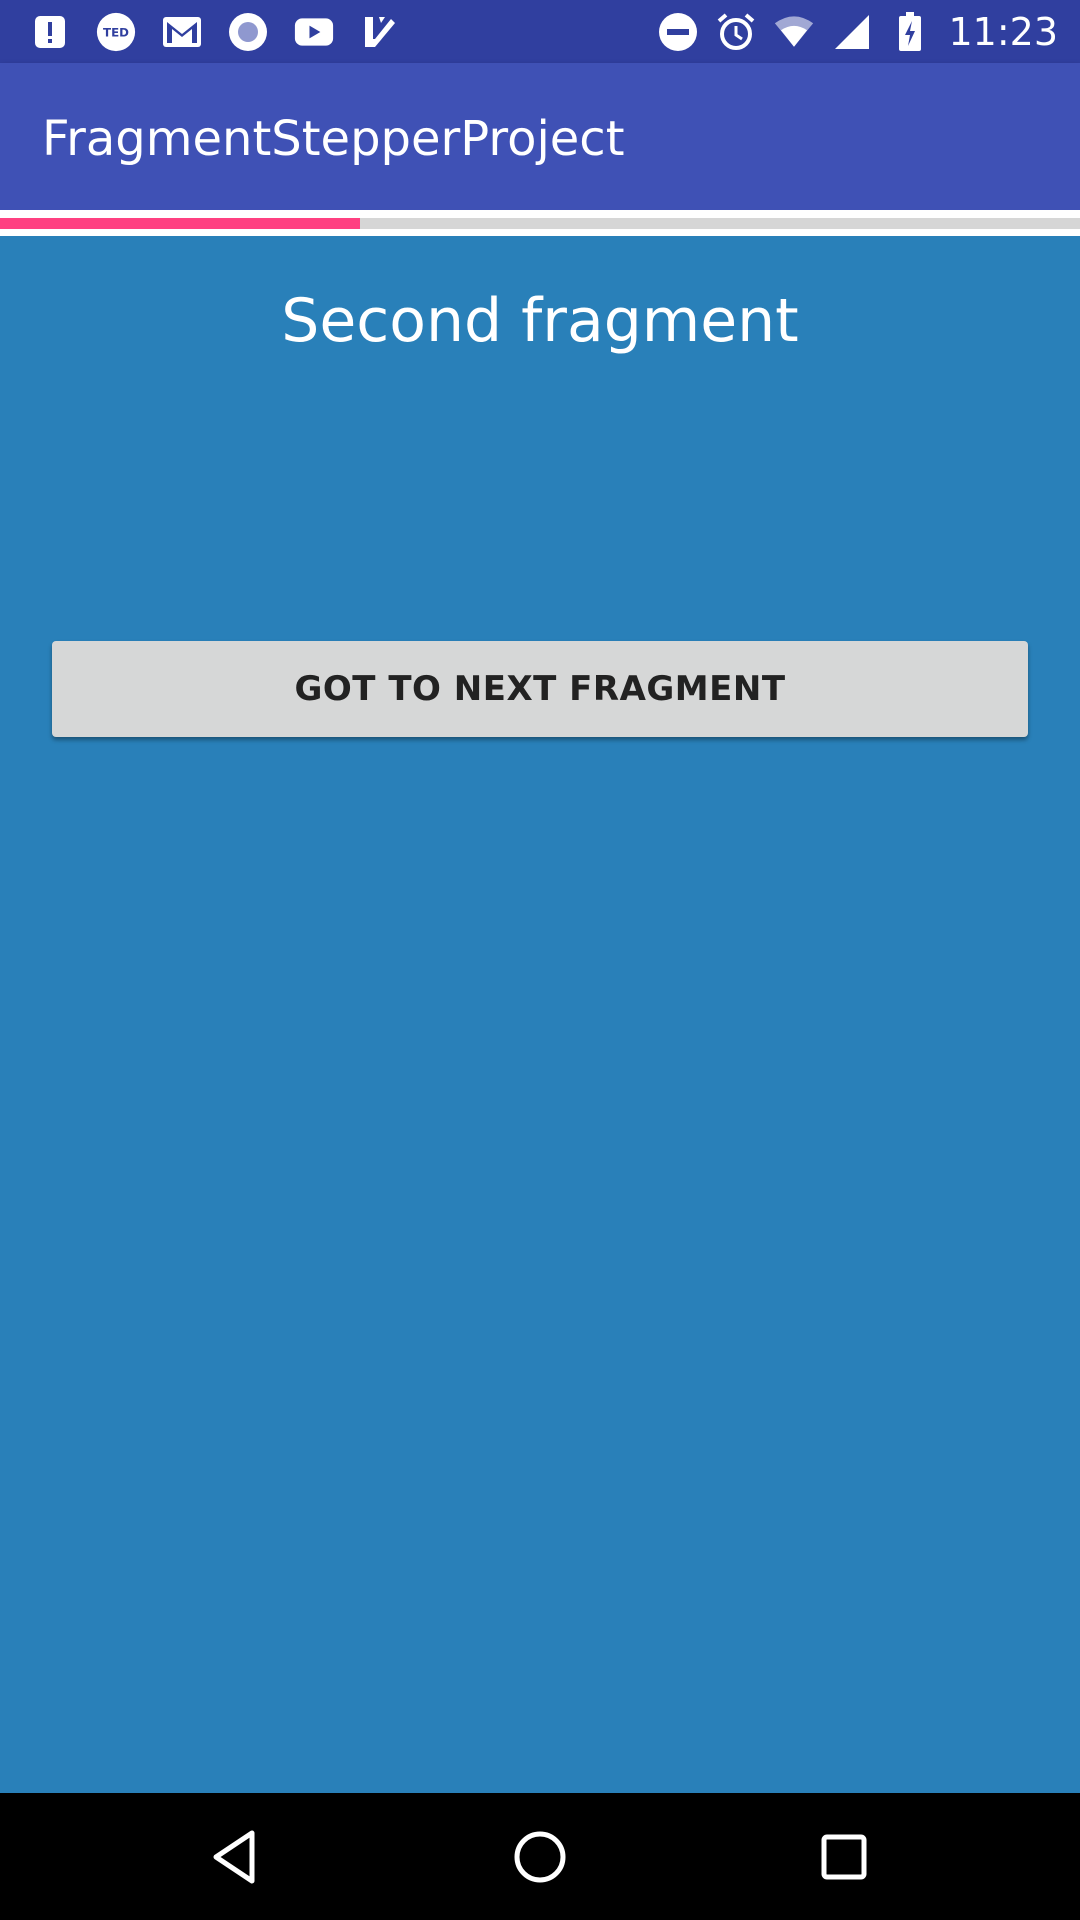  I want to click on notification-icons: TED, so click(200, 32).